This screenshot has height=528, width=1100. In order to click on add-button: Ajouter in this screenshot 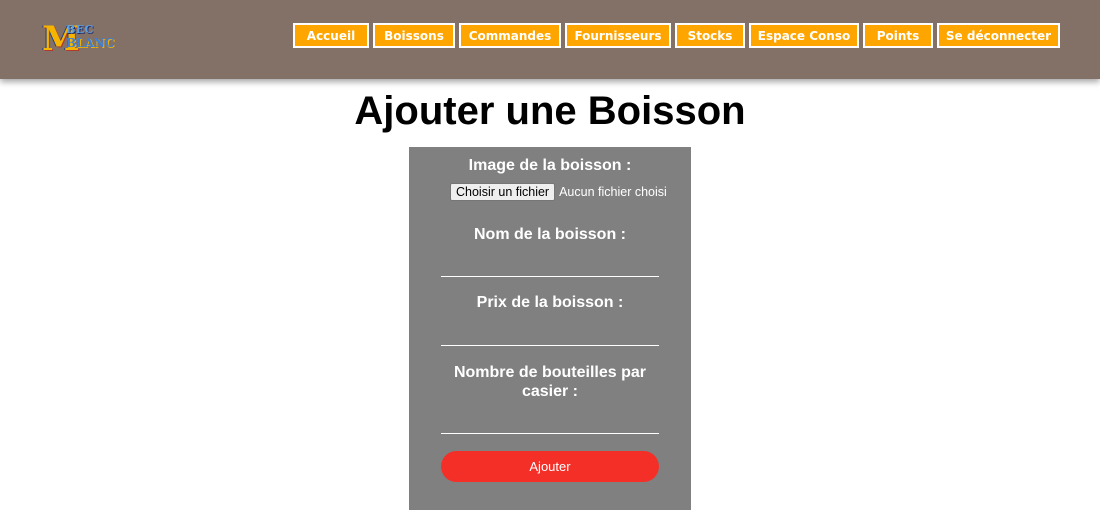, I will do `click(550, 466)`.